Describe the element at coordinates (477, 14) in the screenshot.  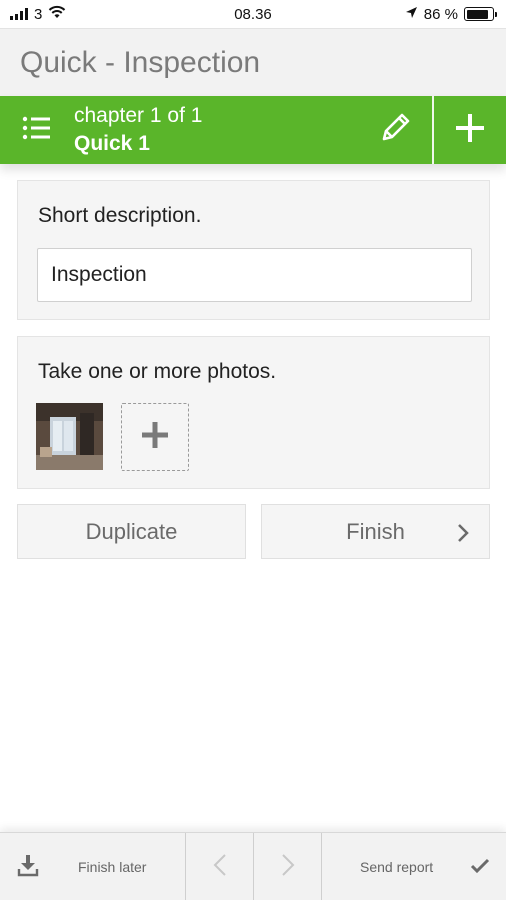
I see `battery-fill` at that location.